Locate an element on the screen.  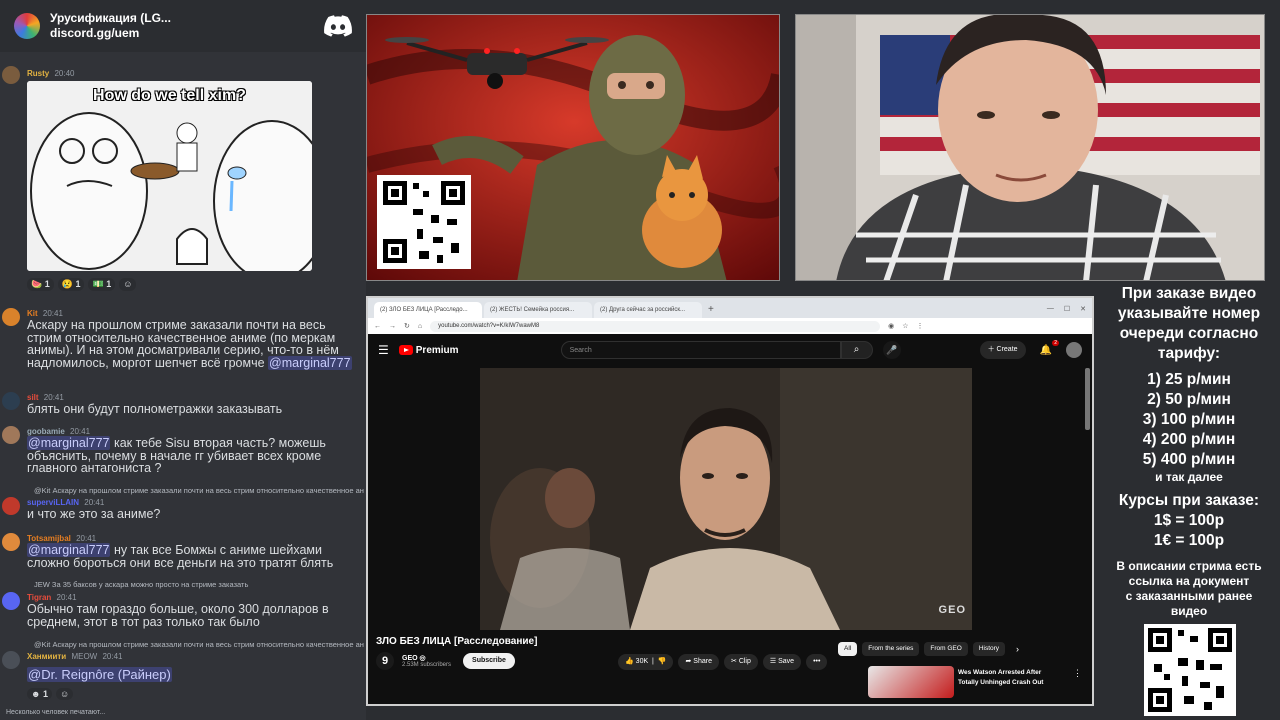
chip-from-channel: From GEO is located at coordinates (946, 649).